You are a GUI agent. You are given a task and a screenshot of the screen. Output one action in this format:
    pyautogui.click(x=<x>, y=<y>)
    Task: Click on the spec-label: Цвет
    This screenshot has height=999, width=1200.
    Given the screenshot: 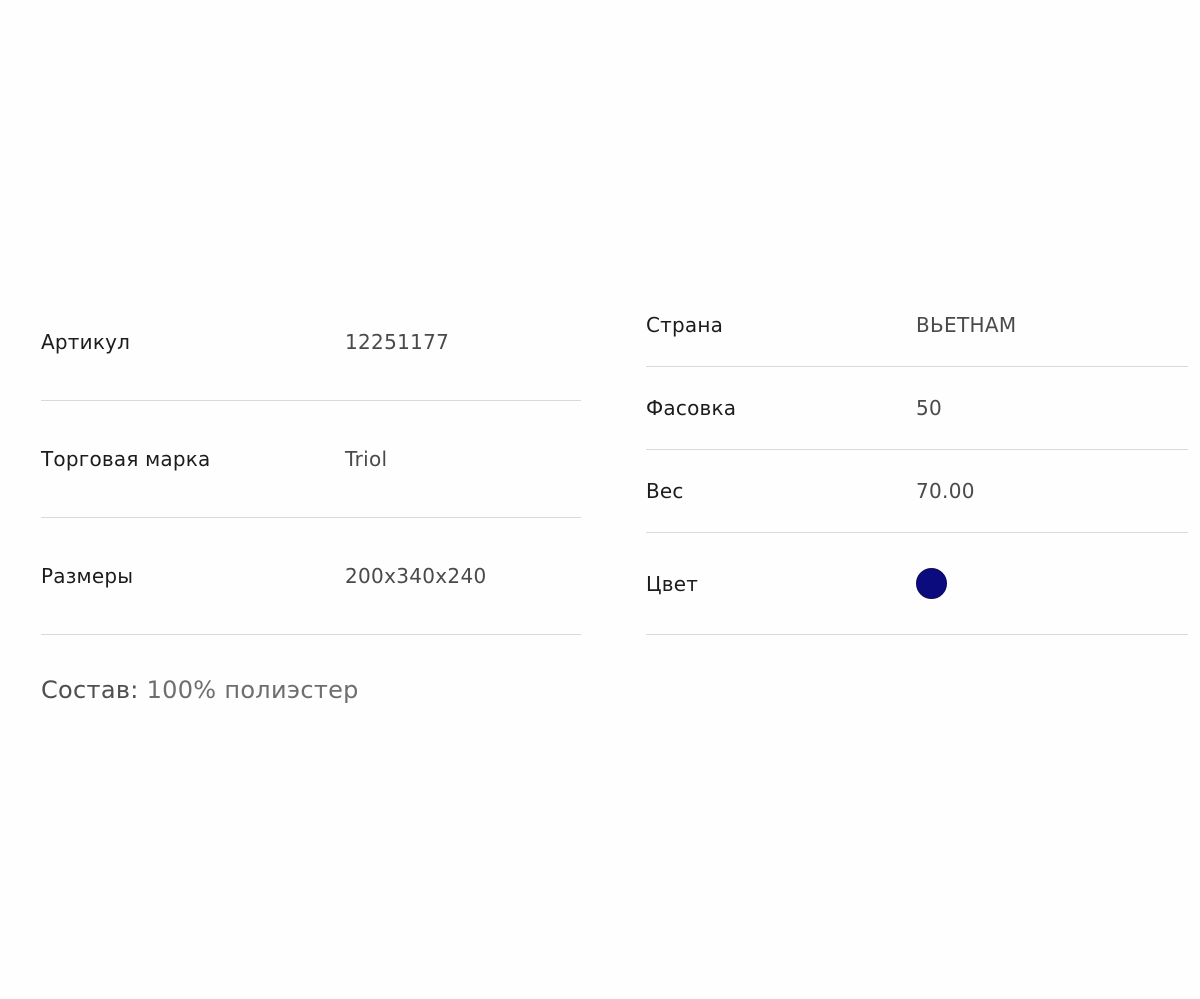 What is the action you would take?
    pyautogui.click(x=672, y=583)
    